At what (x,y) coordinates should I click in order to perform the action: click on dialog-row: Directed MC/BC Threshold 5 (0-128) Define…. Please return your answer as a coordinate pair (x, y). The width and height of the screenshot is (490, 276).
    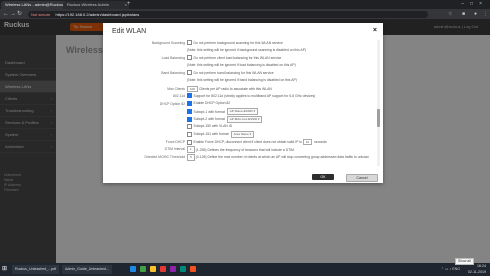
    Looking at the image, I should click on (241, 158).